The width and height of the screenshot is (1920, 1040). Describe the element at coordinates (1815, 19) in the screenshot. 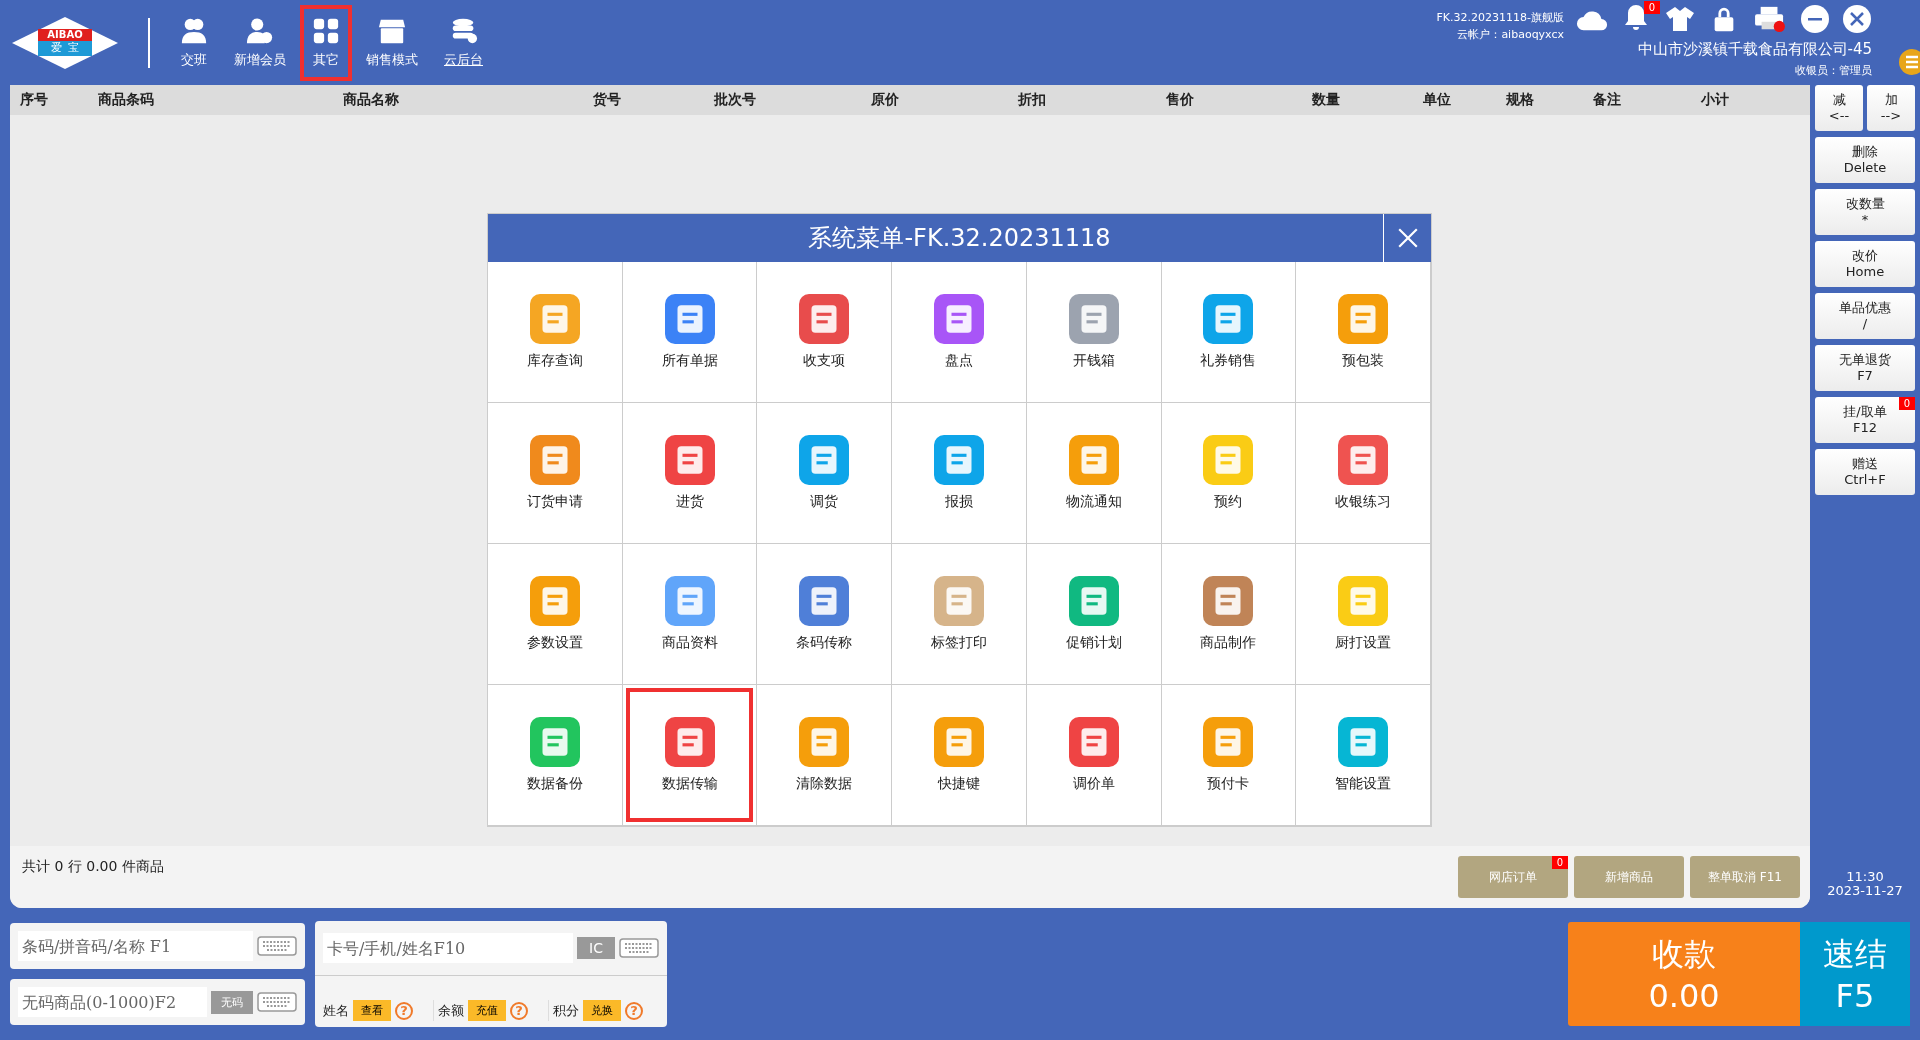

I see `minimize-icon` at that location.